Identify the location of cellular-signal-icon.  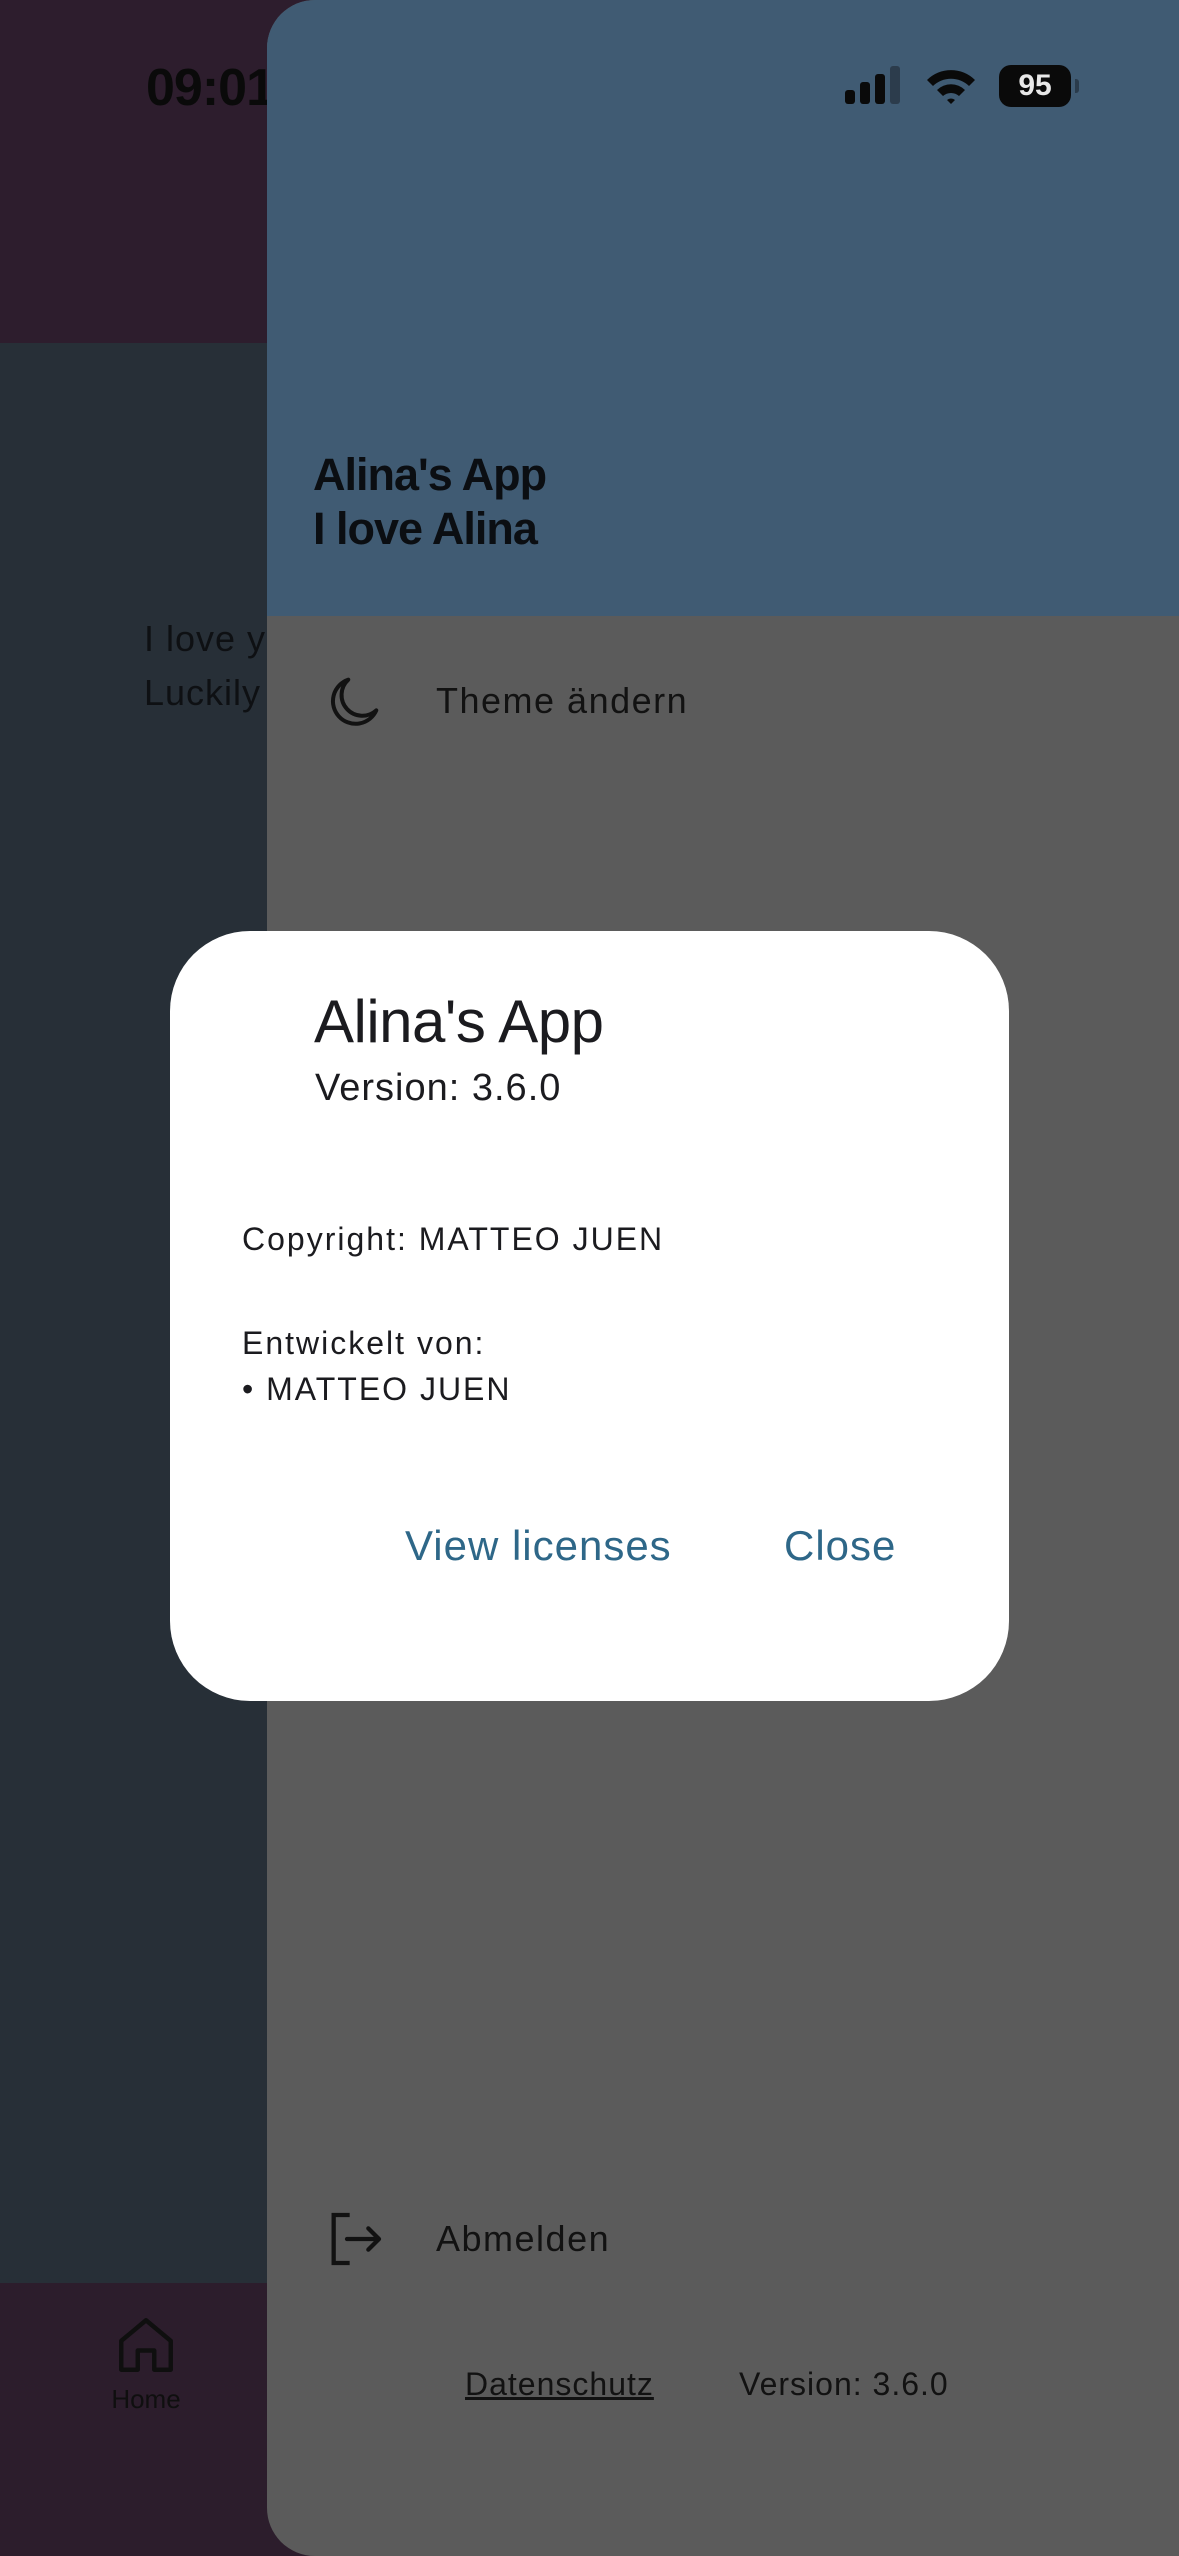
(872, 85).